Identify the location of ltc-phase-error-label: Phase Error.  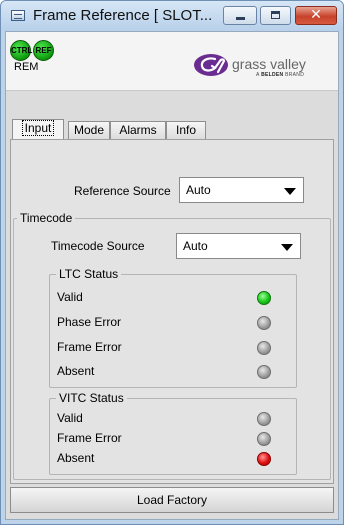
(89, 322).